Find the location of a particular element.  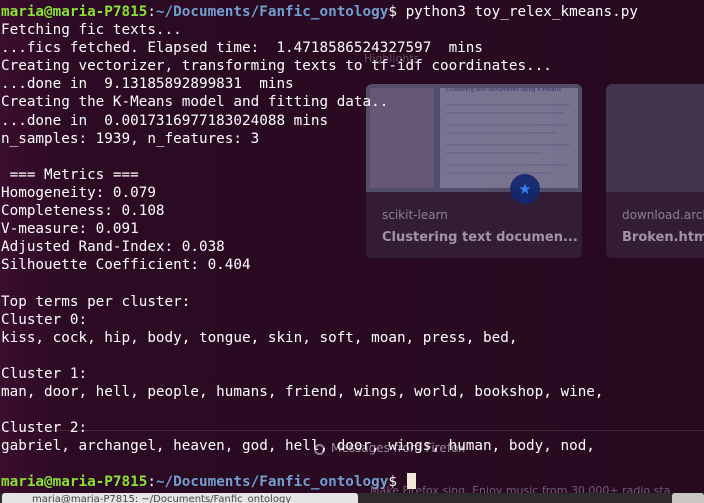

output-line: Homogeneity: 0.079 is located at coordinates (78, 192).